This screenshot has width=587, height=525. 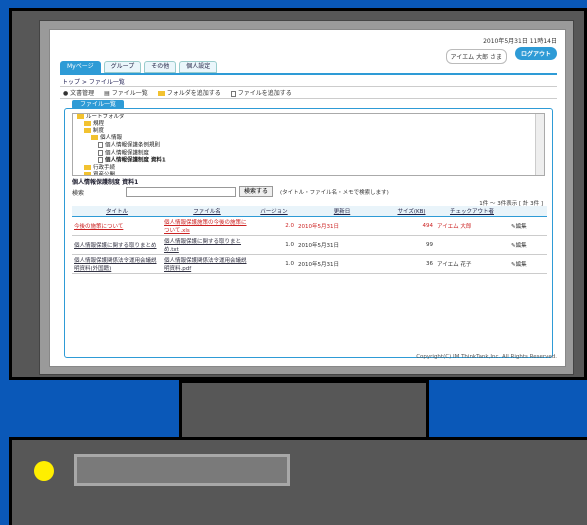 What do you see at coordinates (115, 265) in the screenshot?
I see `row-title-link: 個人情報保護関係法令運用会議説明資料(外国籍)` at bounding box center [115, 265].